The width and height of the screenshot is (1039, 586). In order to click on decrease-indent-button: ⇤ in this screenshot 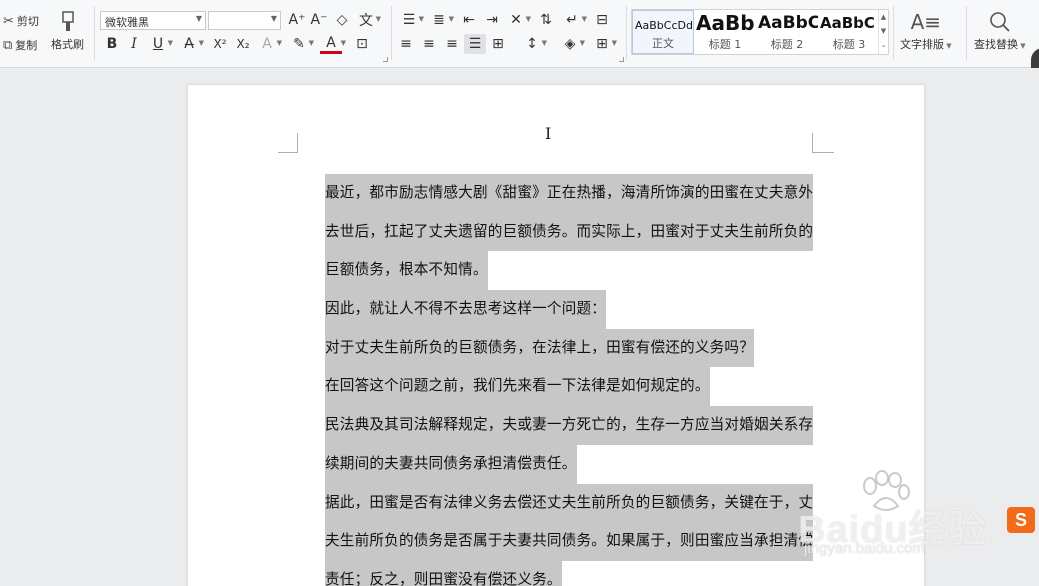, I will do `click(469, 20)`.